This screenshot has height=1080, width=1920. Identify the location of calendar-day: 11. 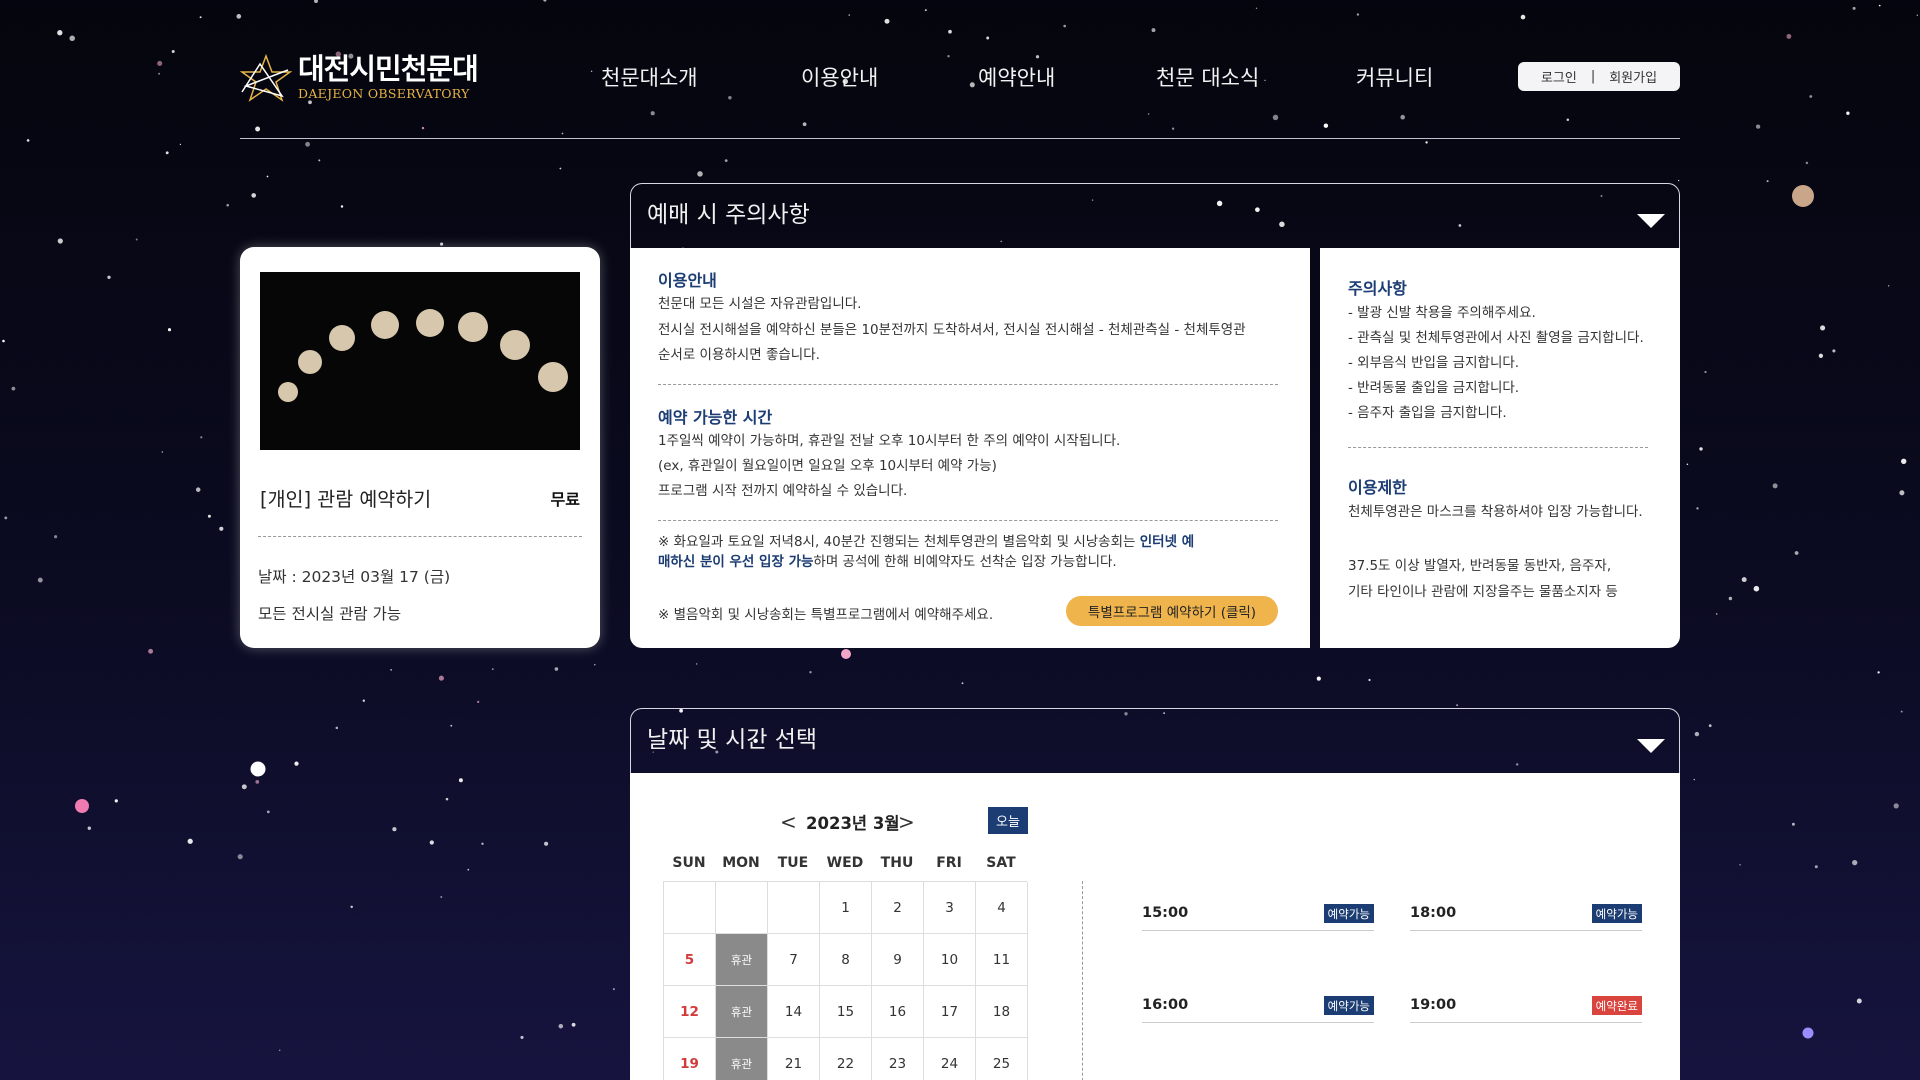
(1002, 960).